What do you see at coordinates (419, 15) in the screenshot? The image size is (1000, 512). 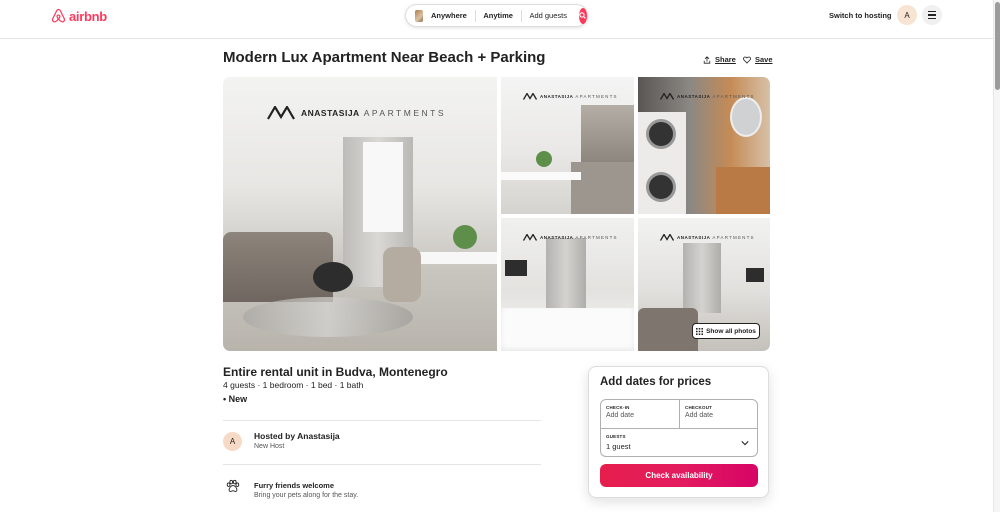 I see `search-thumbnail-image` at bounding box center [419, 15].